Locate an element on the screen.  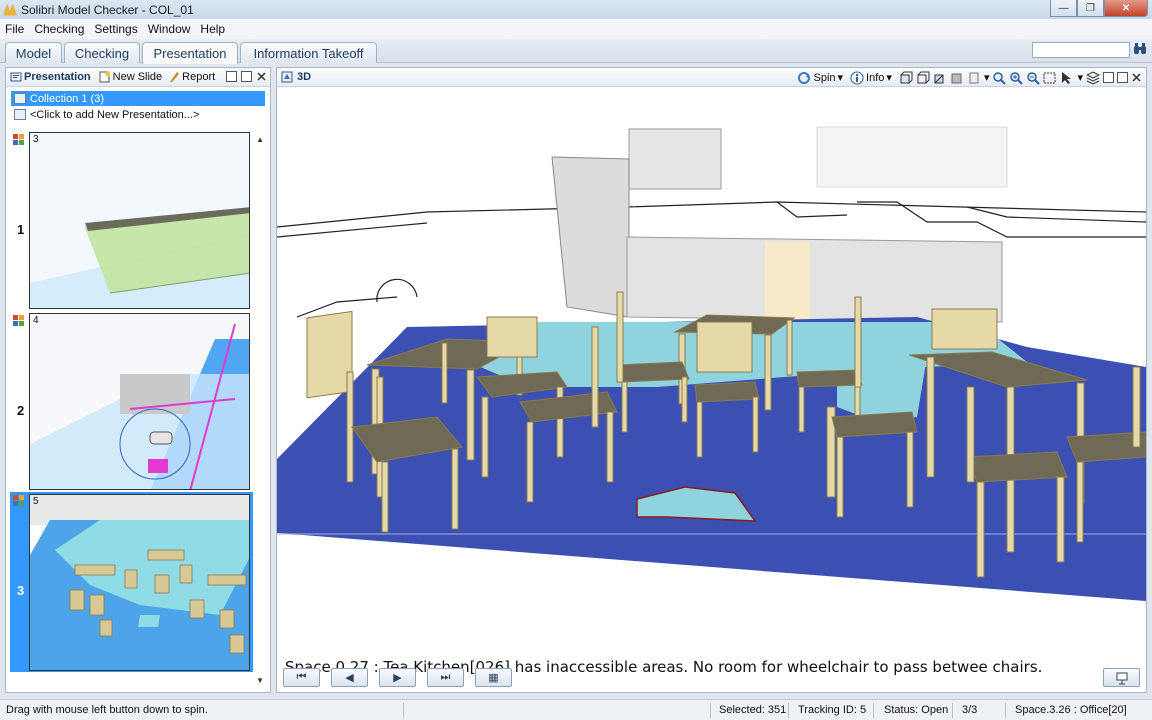
box-view-icon is located at coordinates (906, 78).